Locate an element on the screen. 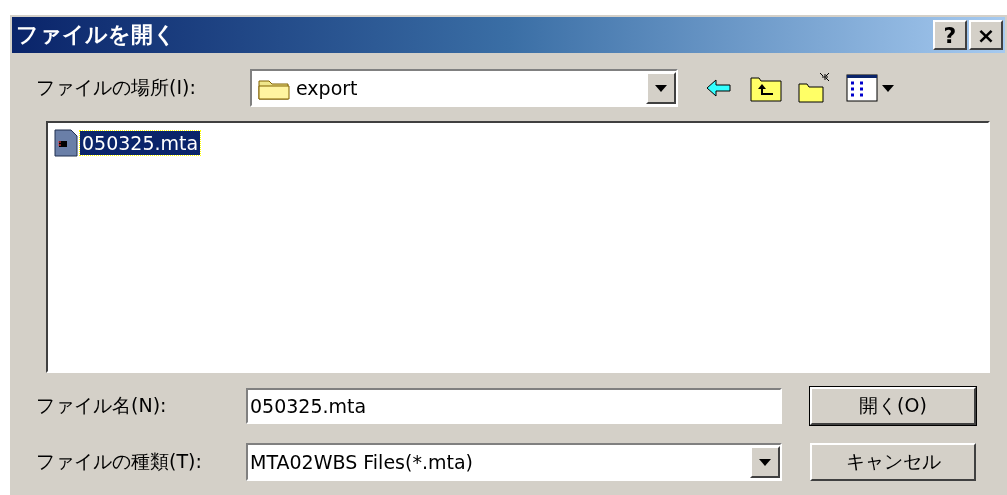 Image resolution: width=1007 pixels, height=495 pixels. arrow-left-icon is located at coordinates (719, 88).